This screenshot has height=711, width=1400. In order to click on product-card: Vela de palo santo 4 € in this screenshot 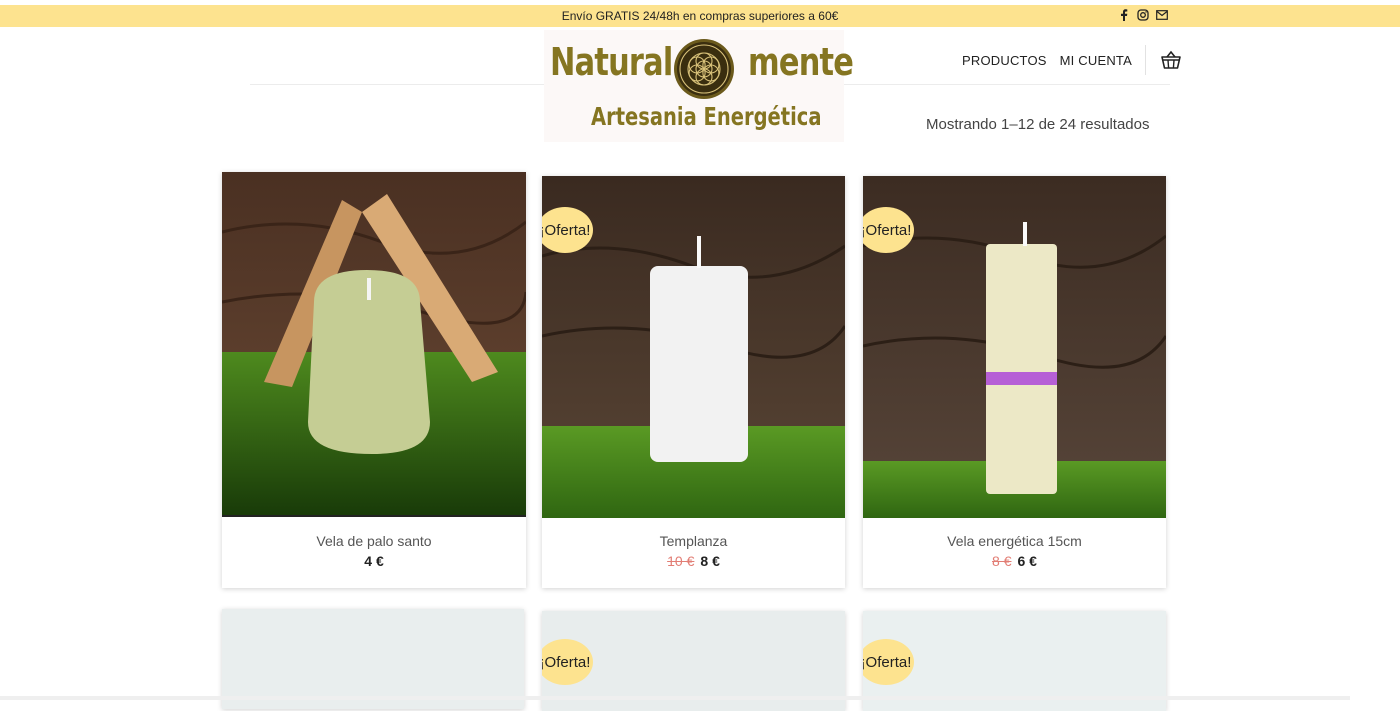, I will do `click(374, 380)`.